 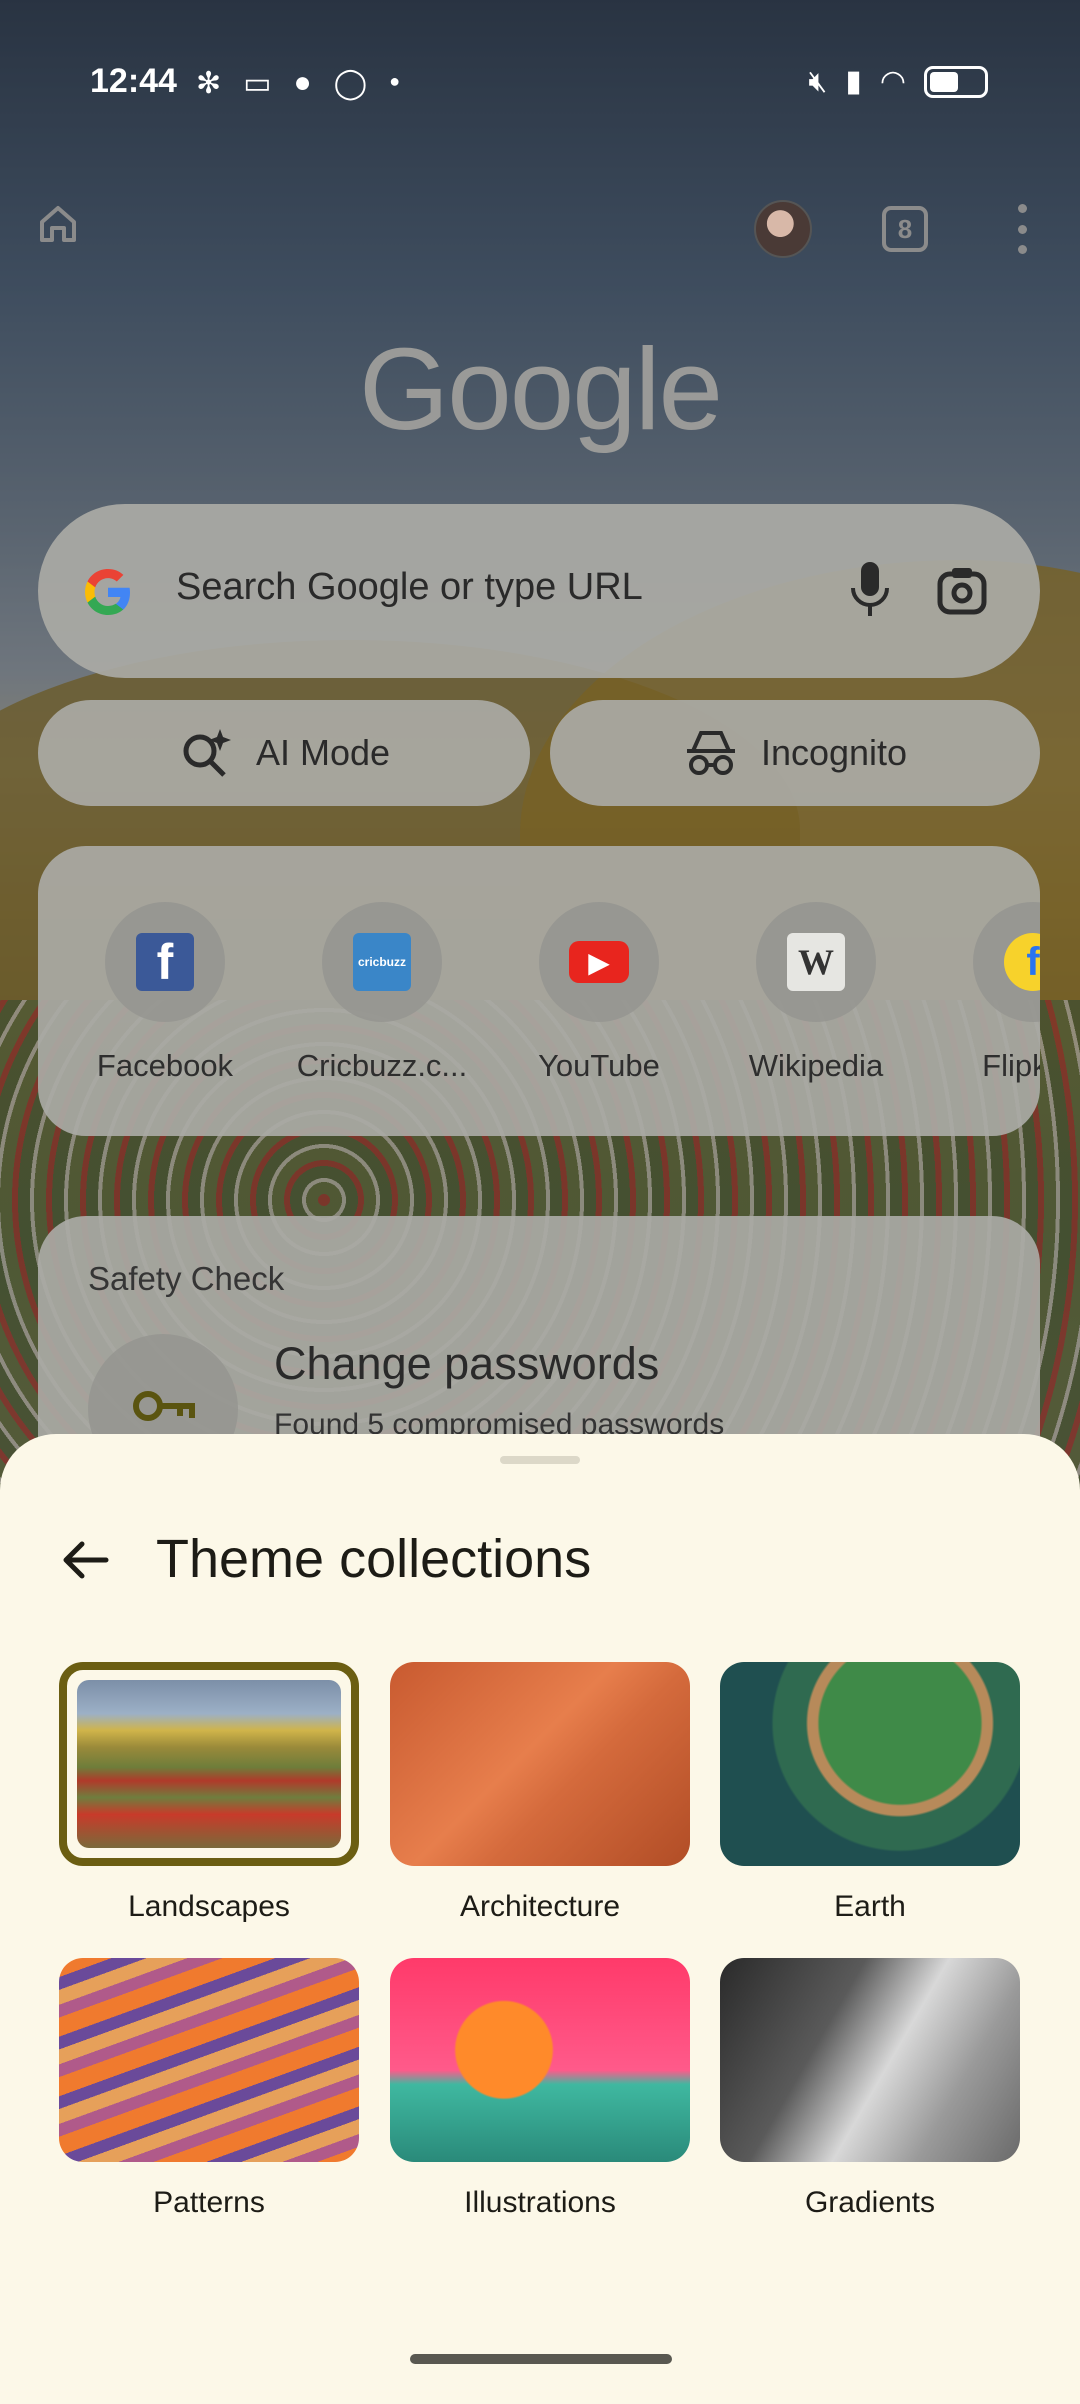 What do you see at coordinates (186, 1278) in the screenshot?
I see `safety-check-title: Safety Check` at bounding box center [186, 1278].